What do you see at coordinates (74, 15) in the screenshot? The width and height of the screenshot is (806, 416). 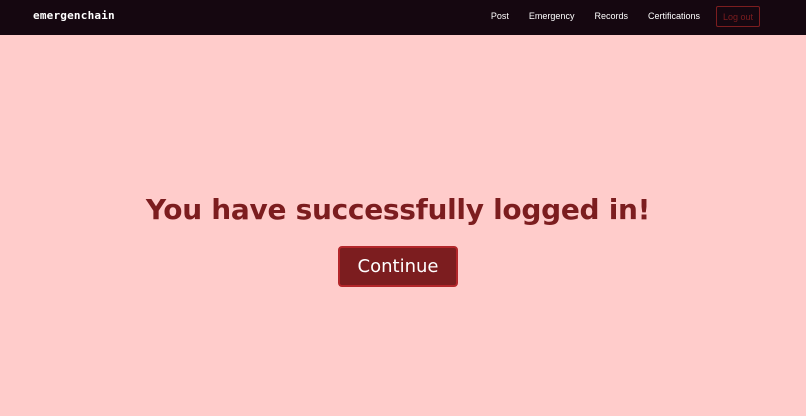 I see `brand-logo: emergenchain` at bounding box center [74, 15].